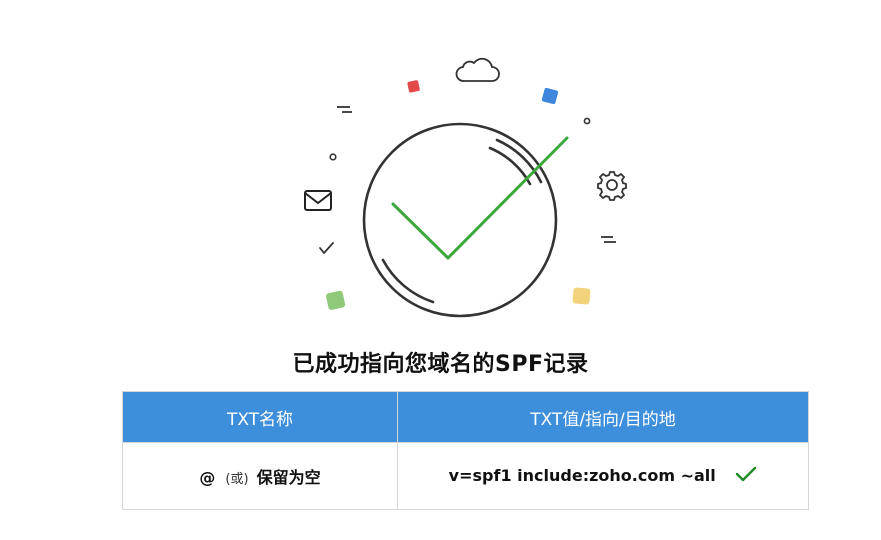 This screenshot has width=881, height=540. I want to click on verified-check-icon, so click(746, 476).